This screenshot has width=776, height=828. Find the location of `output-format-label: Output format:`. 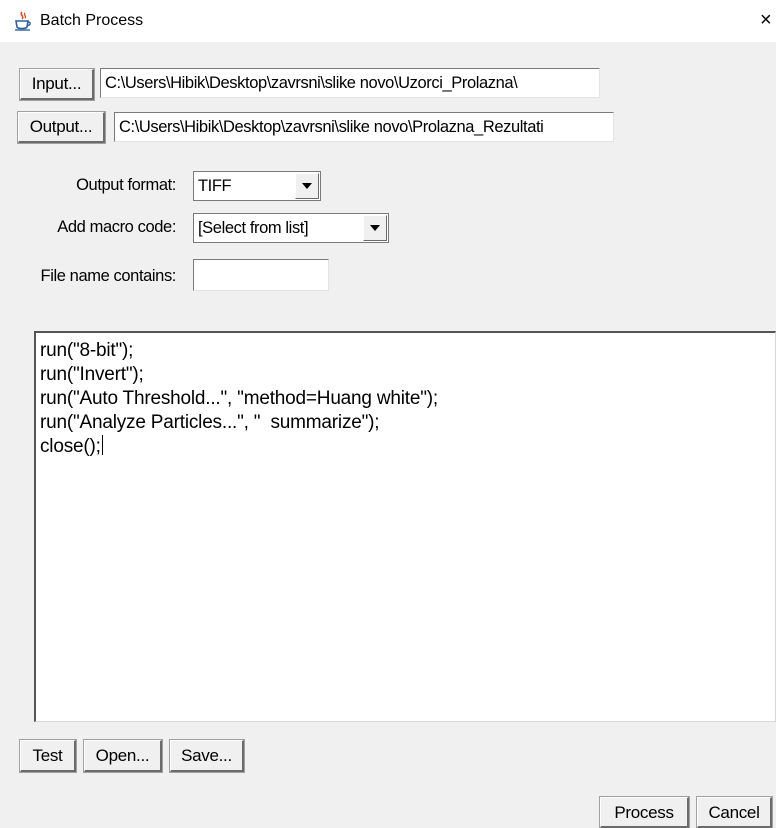

output-format-label: Output format: is located at coordinates (126, 185).